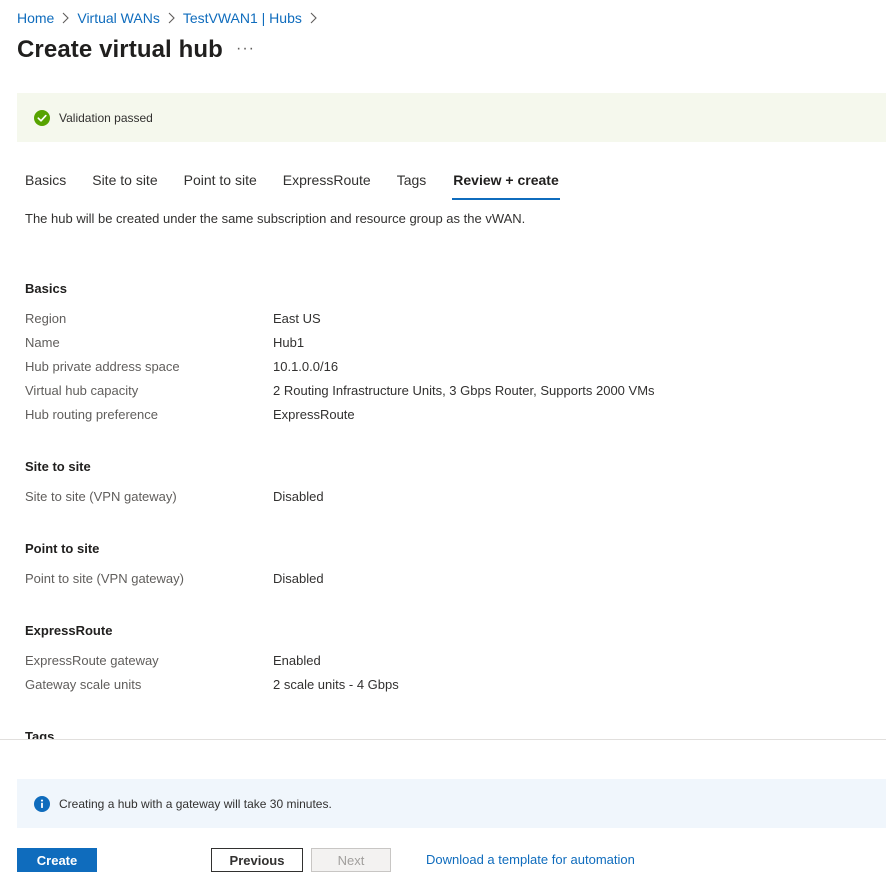 The image size is (886, 887). Describe the element at coordinates (81, 390) in the screenshot. I see `row-label-hub-capacity: Virtual hub capacity` at that location.